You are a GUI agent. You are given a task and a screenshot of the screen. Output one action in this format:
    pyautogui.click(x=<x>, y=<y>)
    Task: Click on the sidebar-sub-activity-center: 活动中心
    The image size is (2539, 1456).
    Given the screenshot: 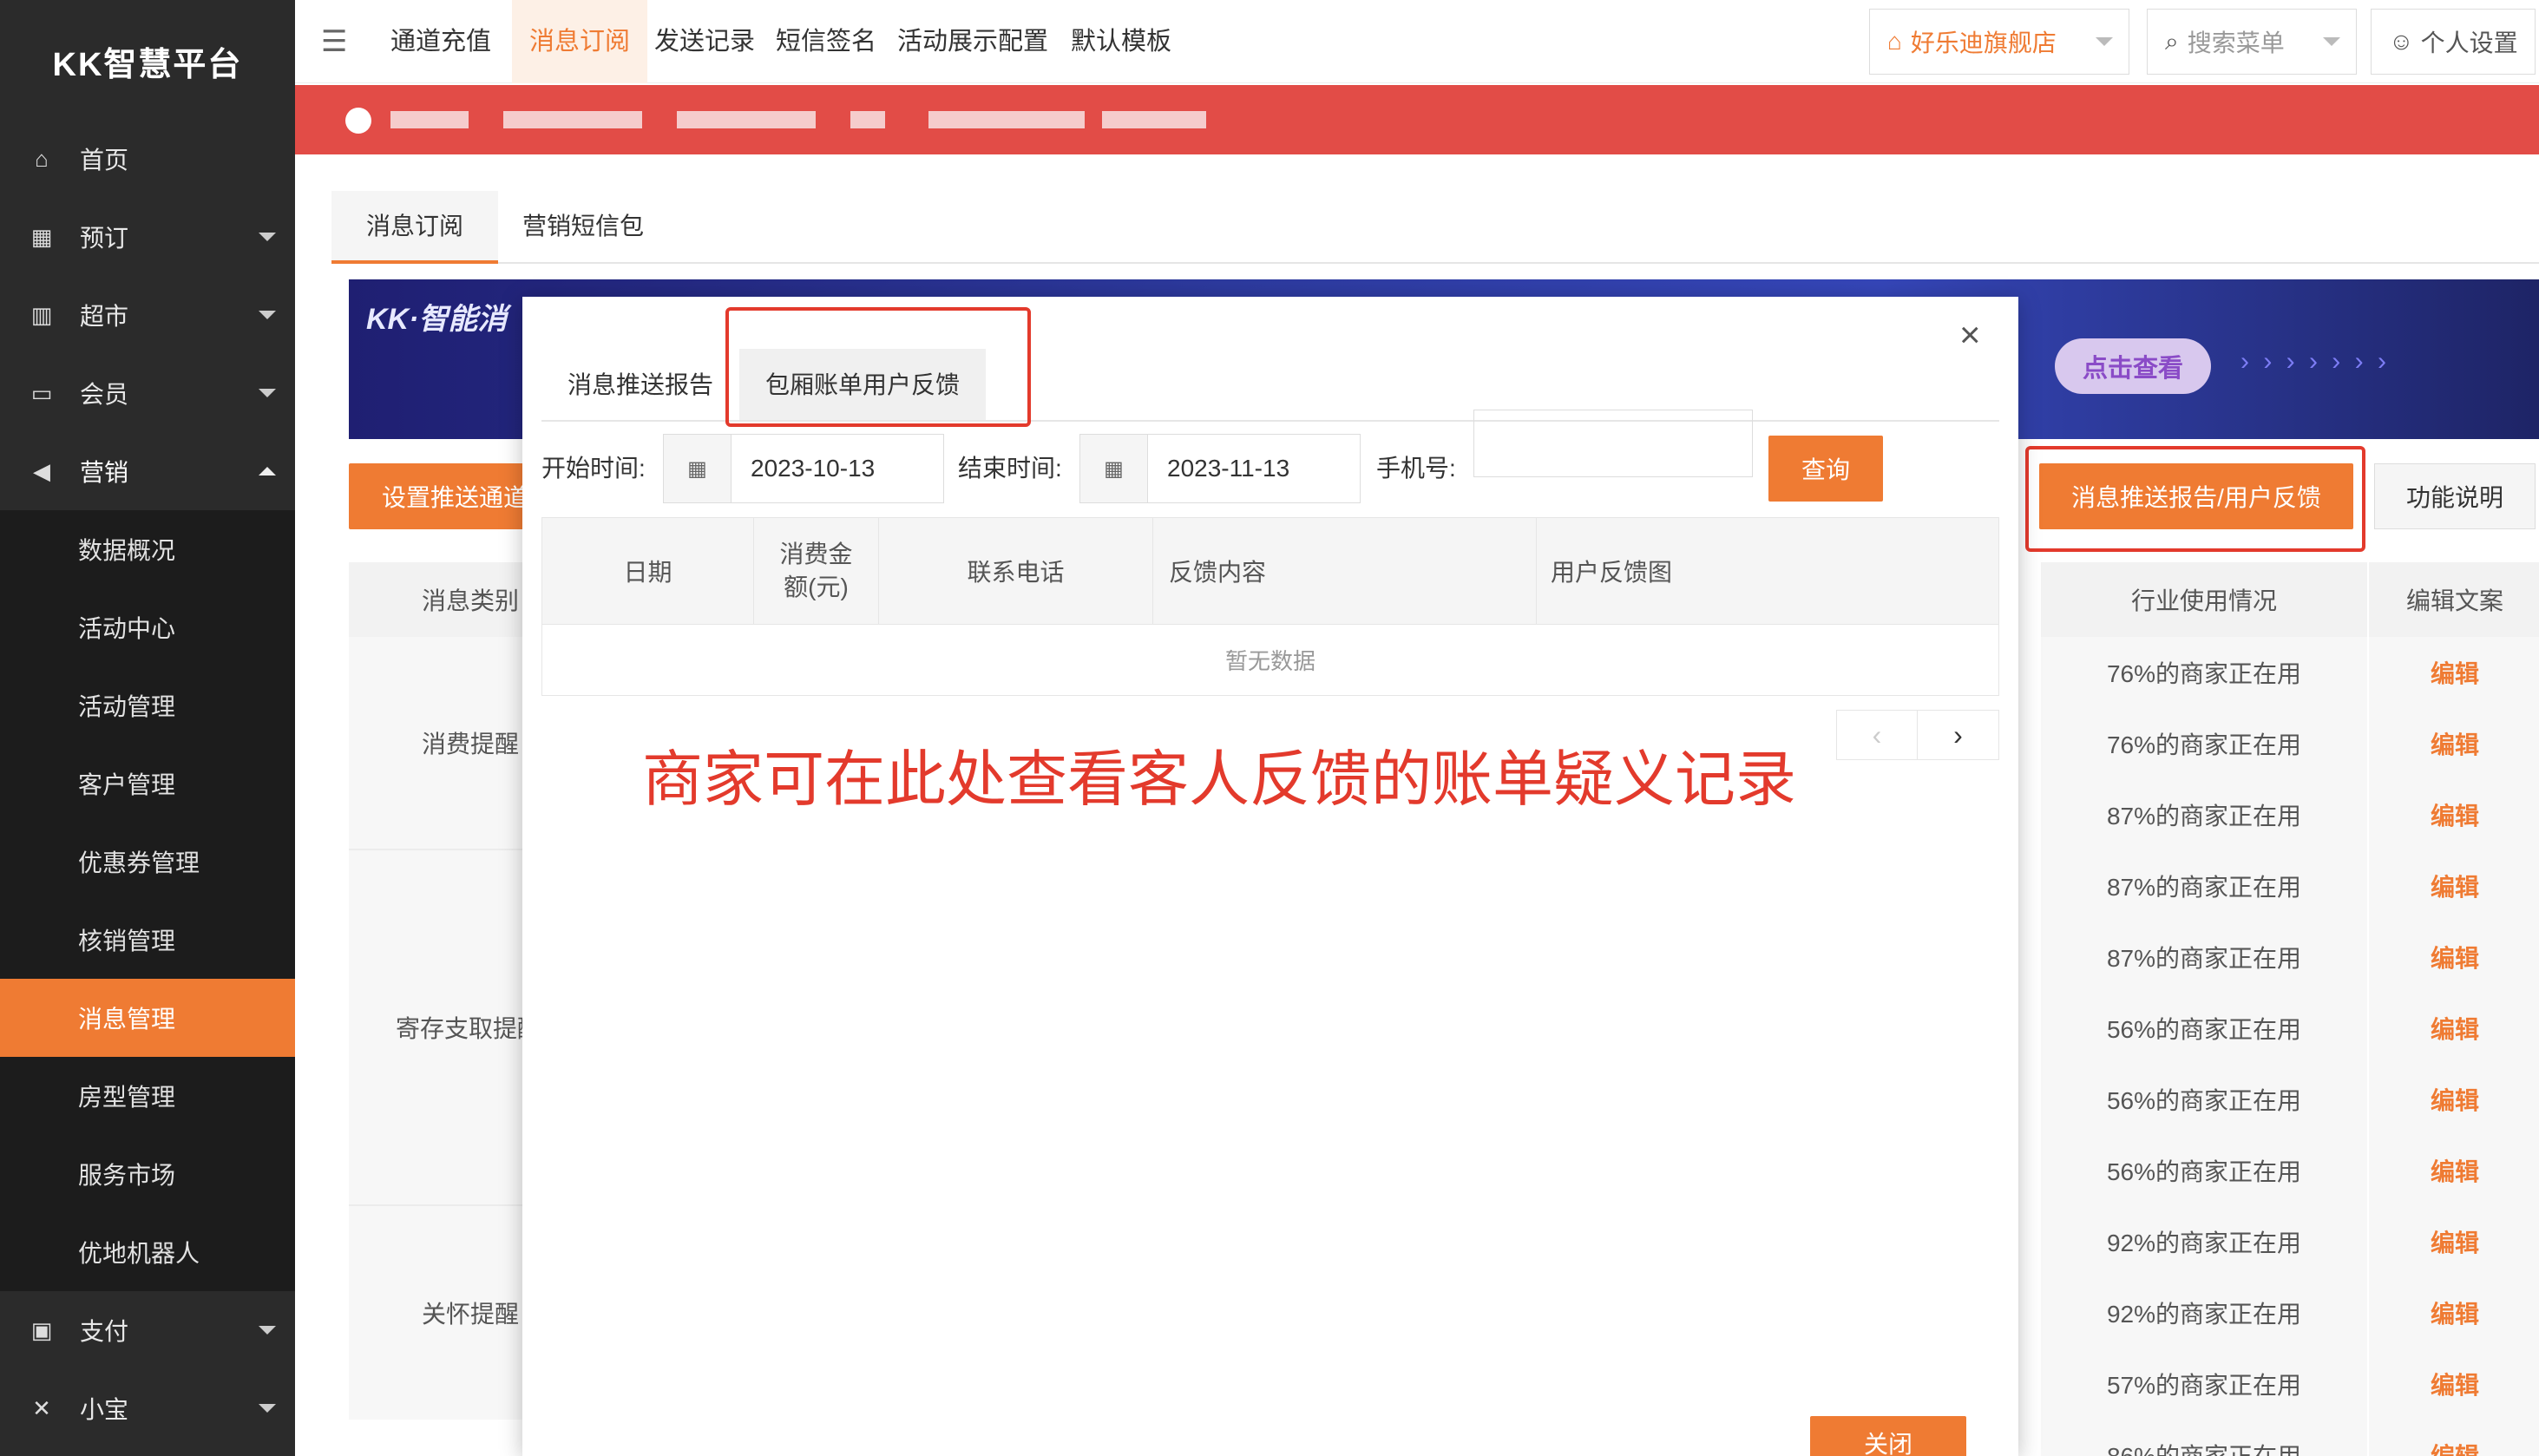 What is the action you would take?
    pyautogui.click(x=147, y=627)
    